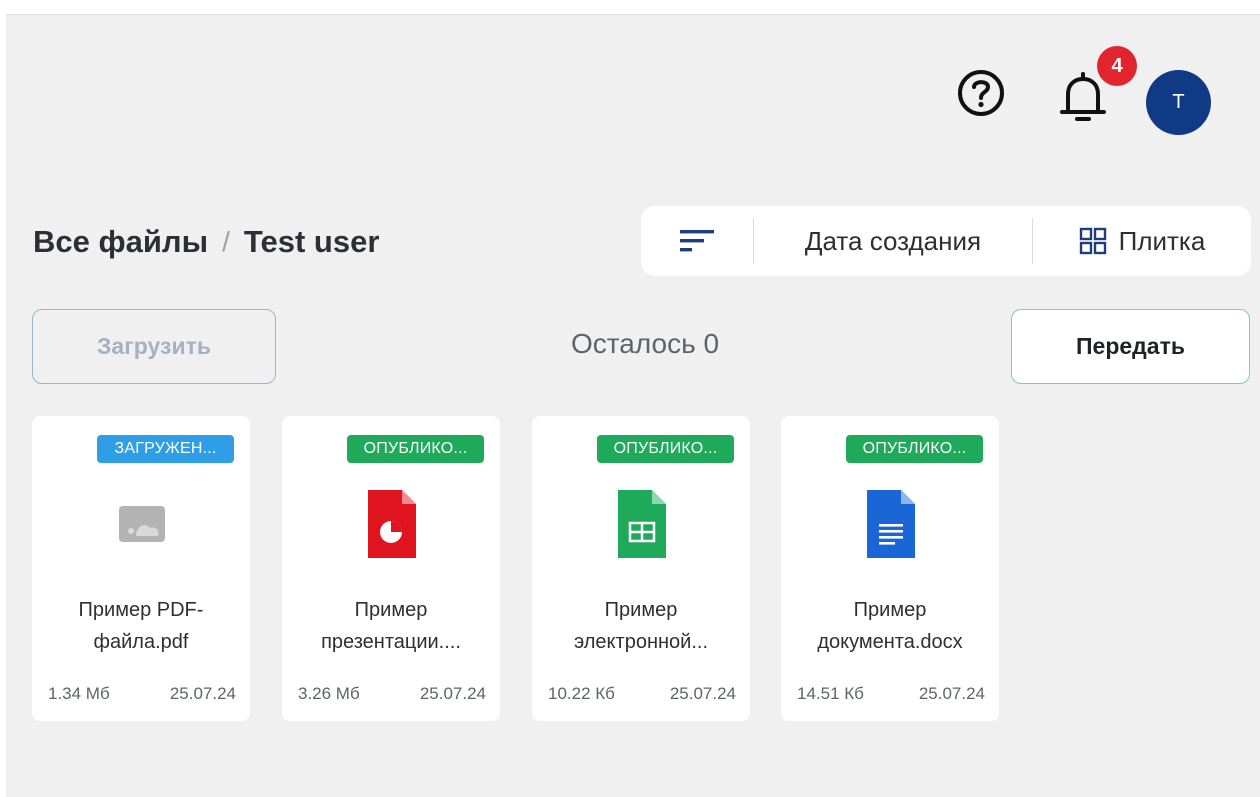 This screenshot has width=1260, height=797. I want to click on help-circle-icon, so click(981, 93).